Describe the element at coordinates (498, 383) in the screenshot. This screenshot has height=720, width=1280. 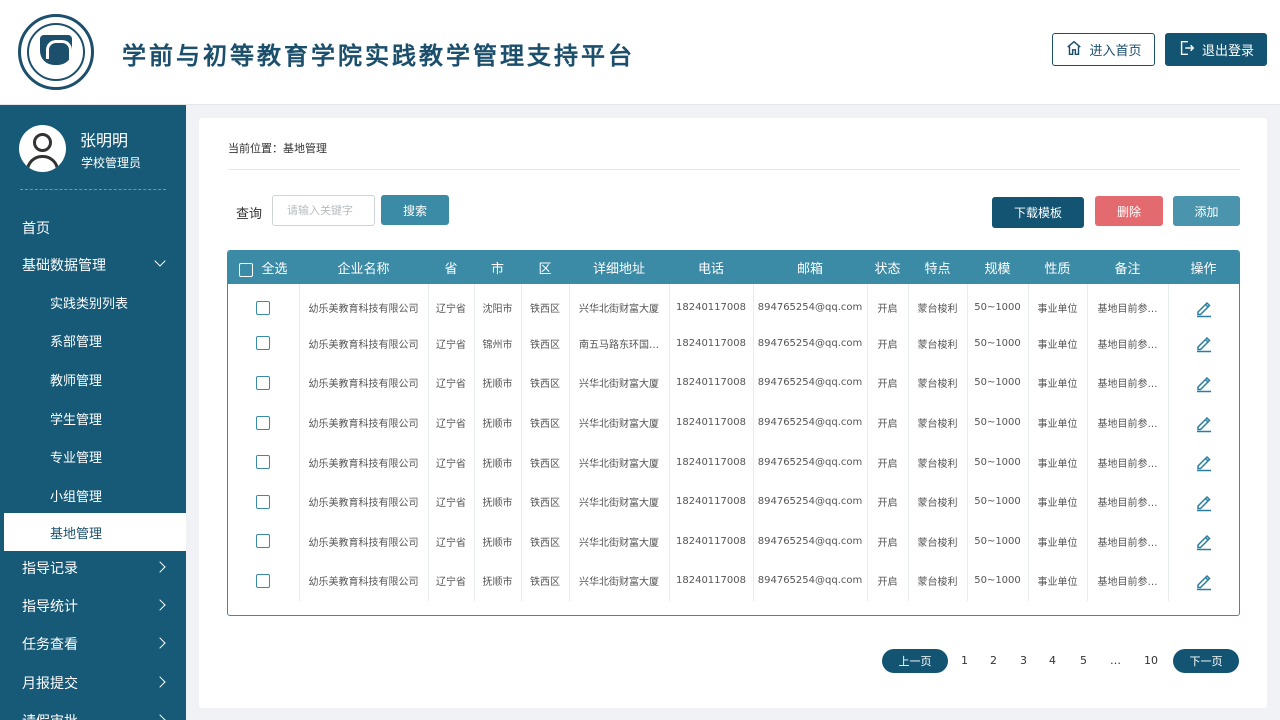
I see `cell-city: 抚顺市` at that location.